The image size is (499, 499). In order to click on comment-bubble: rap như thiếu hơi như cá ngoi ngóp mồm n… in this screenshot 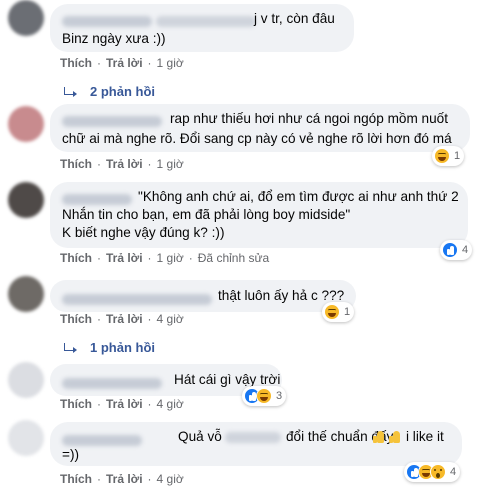, I will do `click(260, 128)`.